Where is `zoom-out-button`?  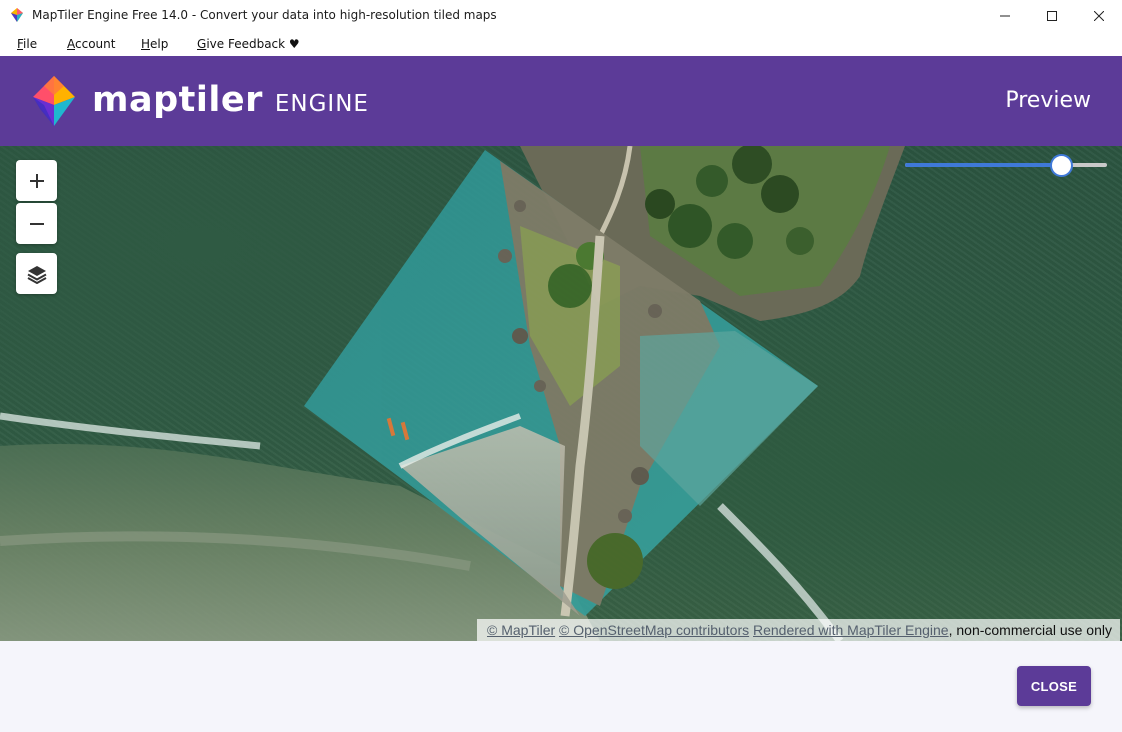 zoom-out-button is located at coordinates (36, 223).